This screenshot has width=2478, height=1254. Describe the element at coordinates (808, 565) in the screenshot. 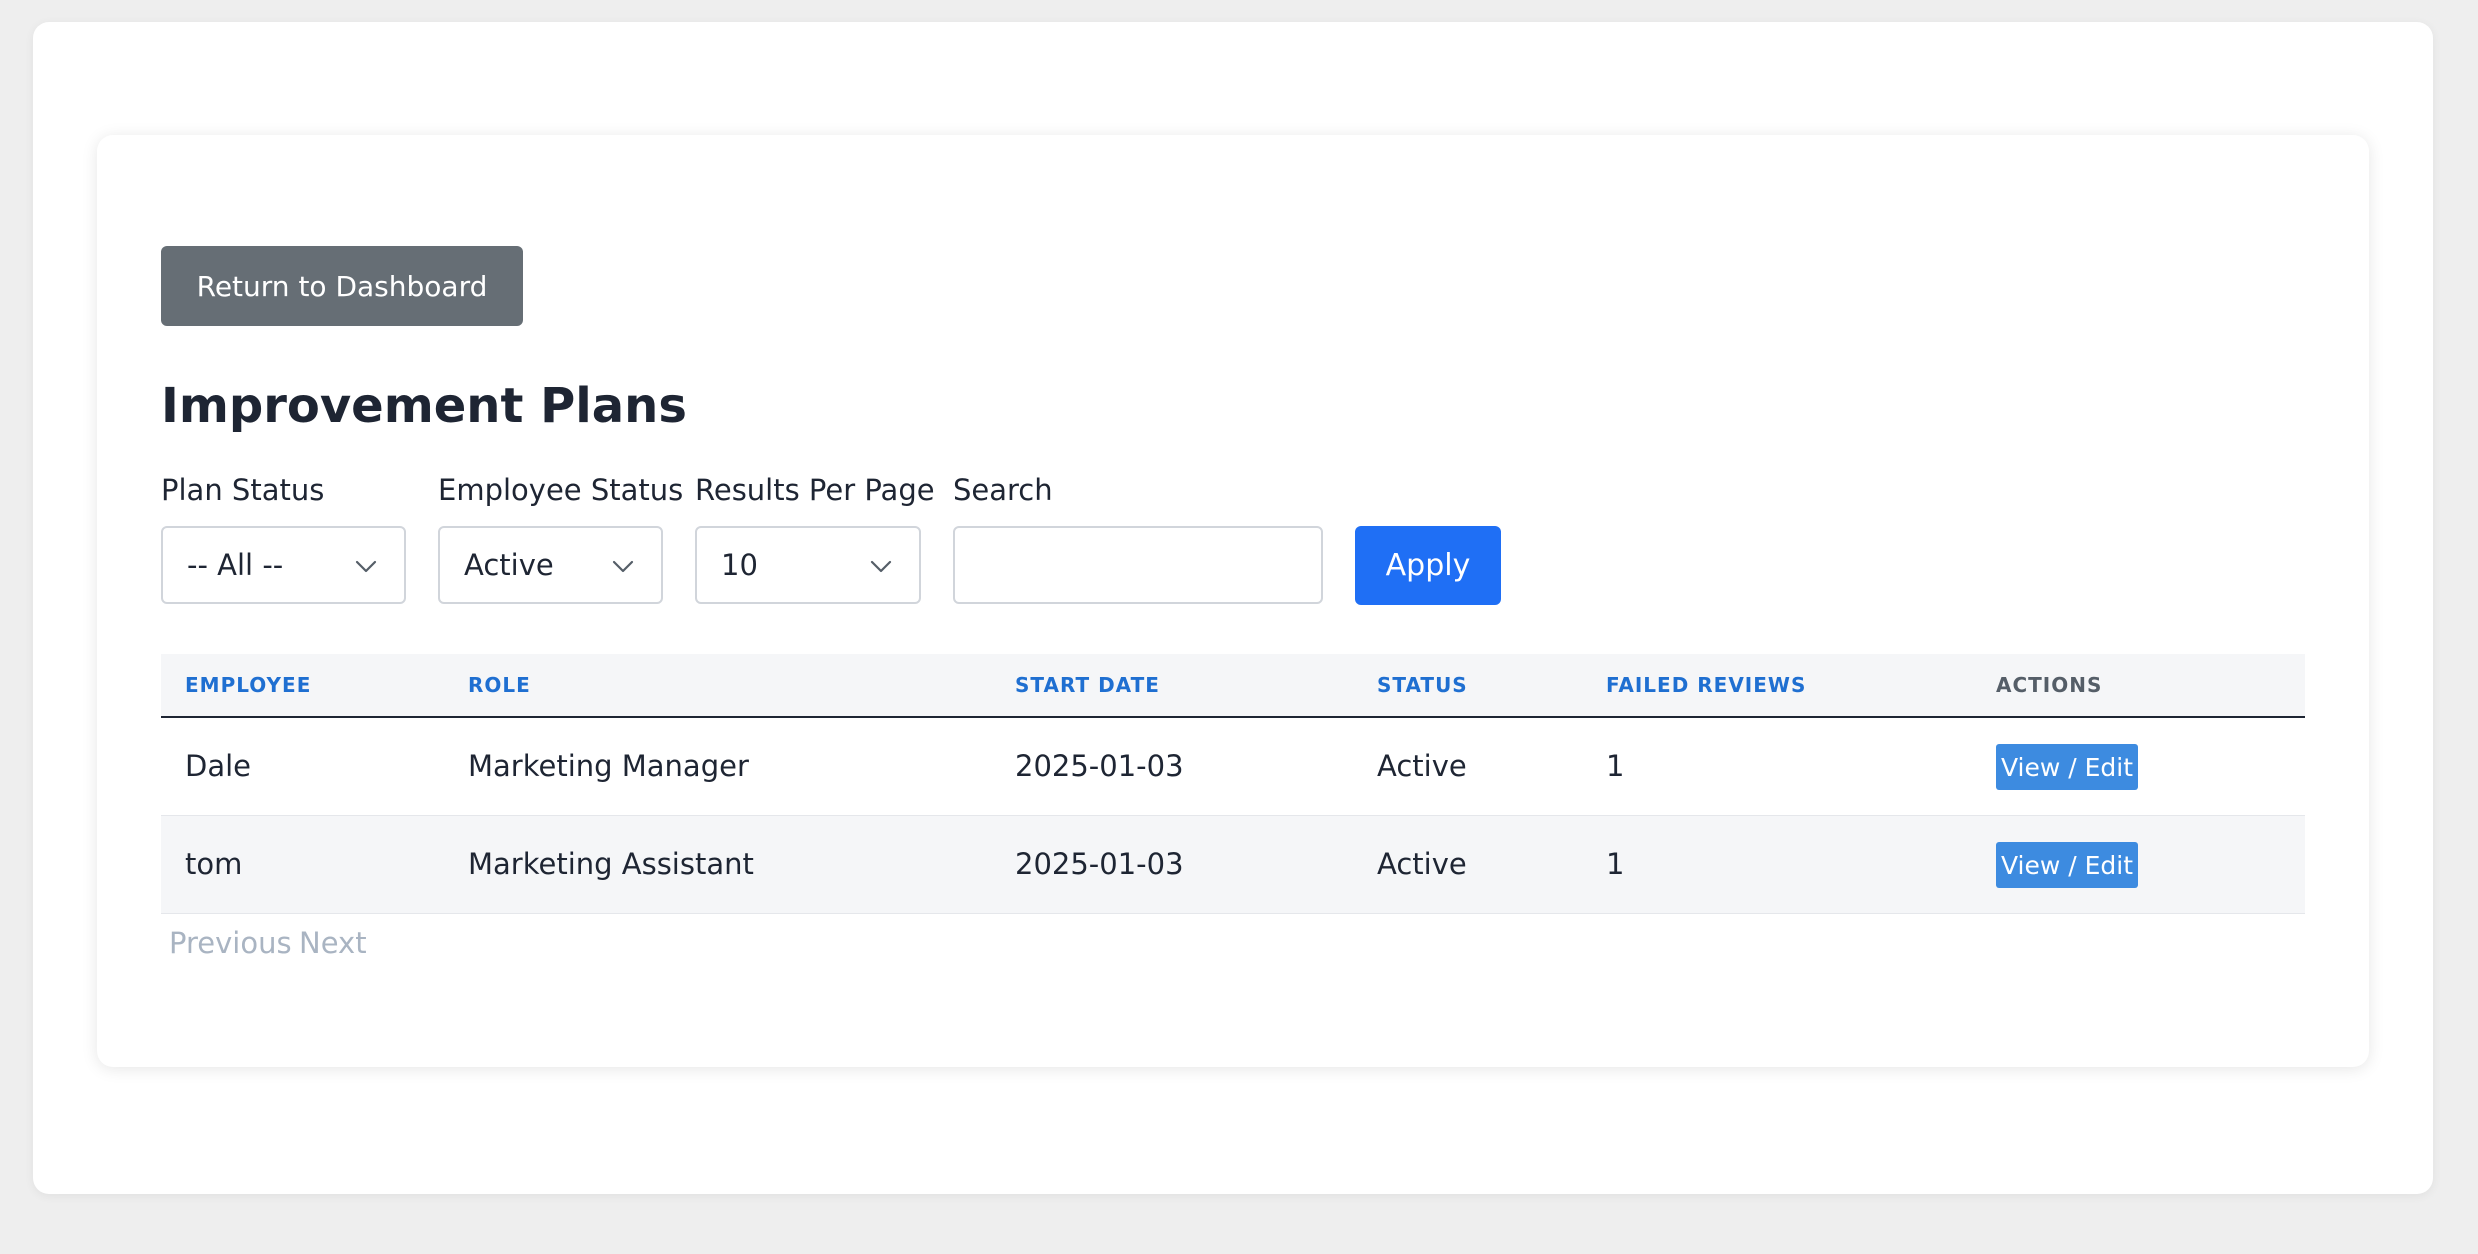

I see `results-per-page-select: 10` at that location.